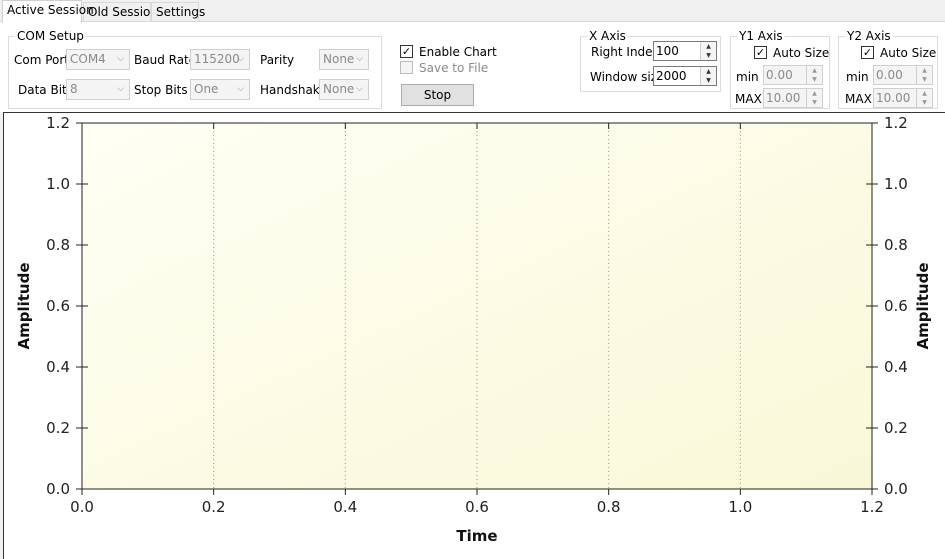 Image resolution: width=945 pixels, height=559 pixels. What do you see at coordinates (609, 507) in the screenshot?
I see `x-tick-label-4: 0.8` at bounding box center [609, 507].